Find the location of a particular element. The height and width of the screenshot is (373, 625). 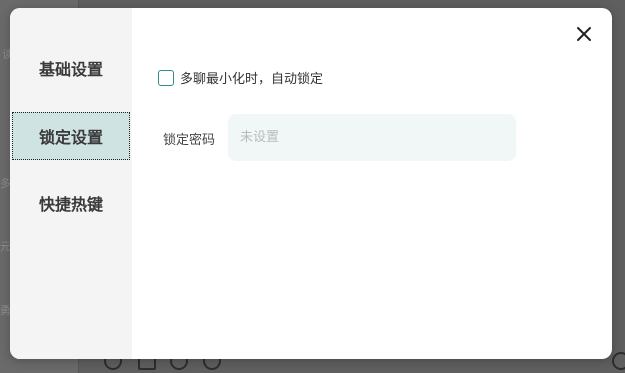

lock-password-label: 锁定密码 is located at coordinates (189, 140).